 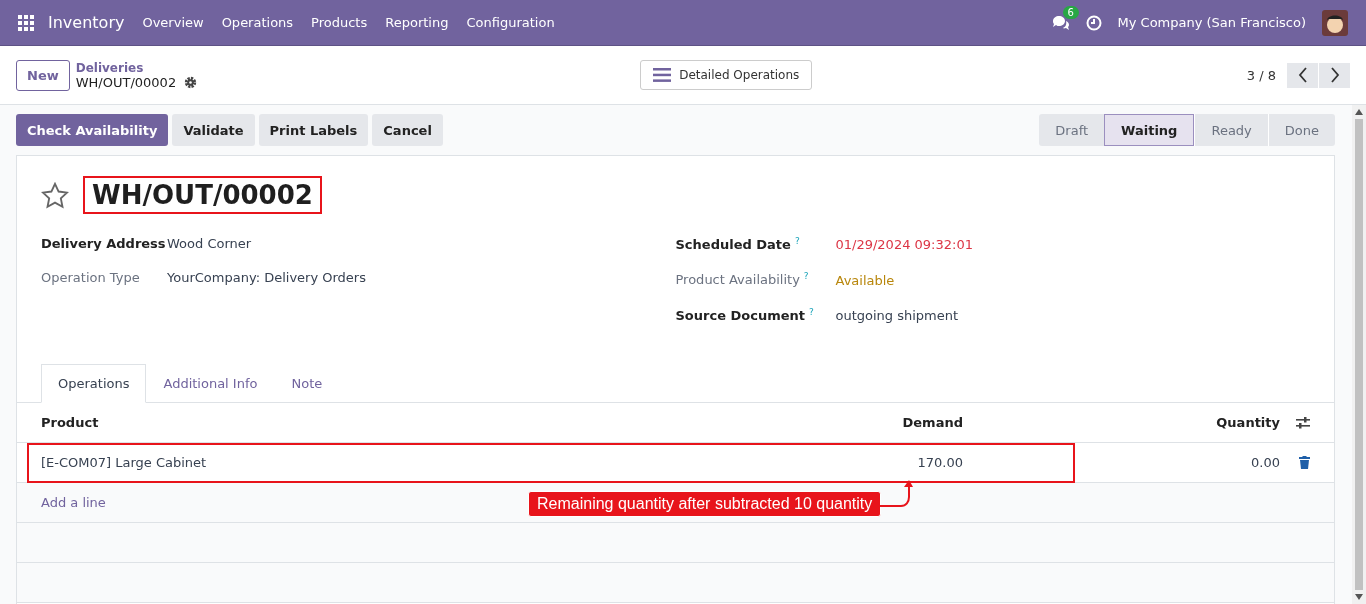 What do you see at coordinates (1231, 130) in the screenshot?
I see `status-step: Ready` at bounding box center [1231, 130].